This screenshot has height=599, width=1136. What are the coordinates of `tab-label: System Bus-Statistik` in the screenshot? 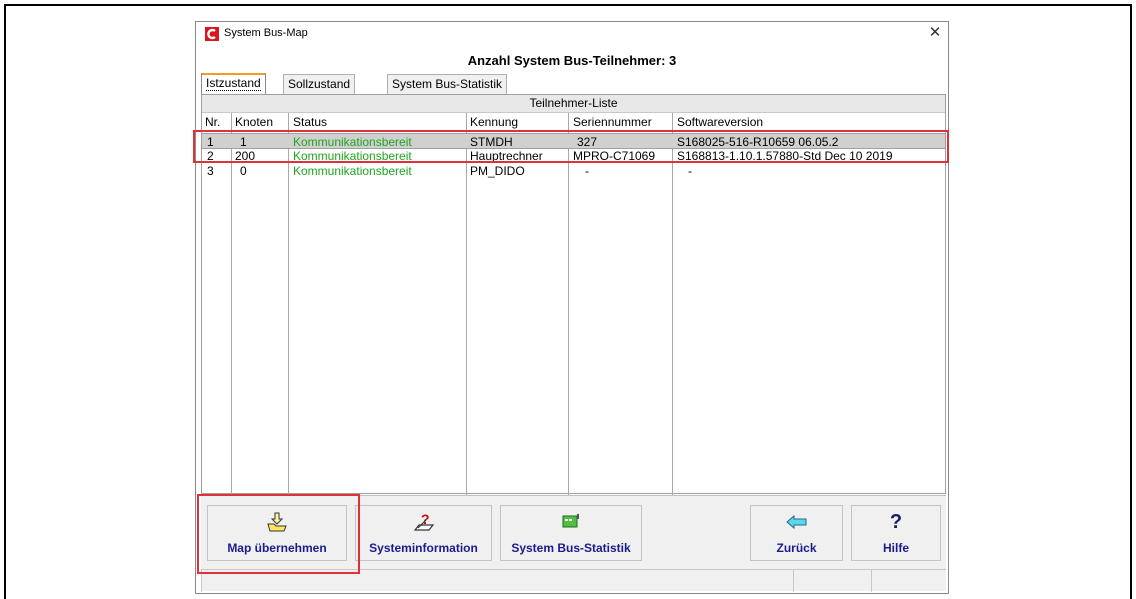 It's located at (447, 84).